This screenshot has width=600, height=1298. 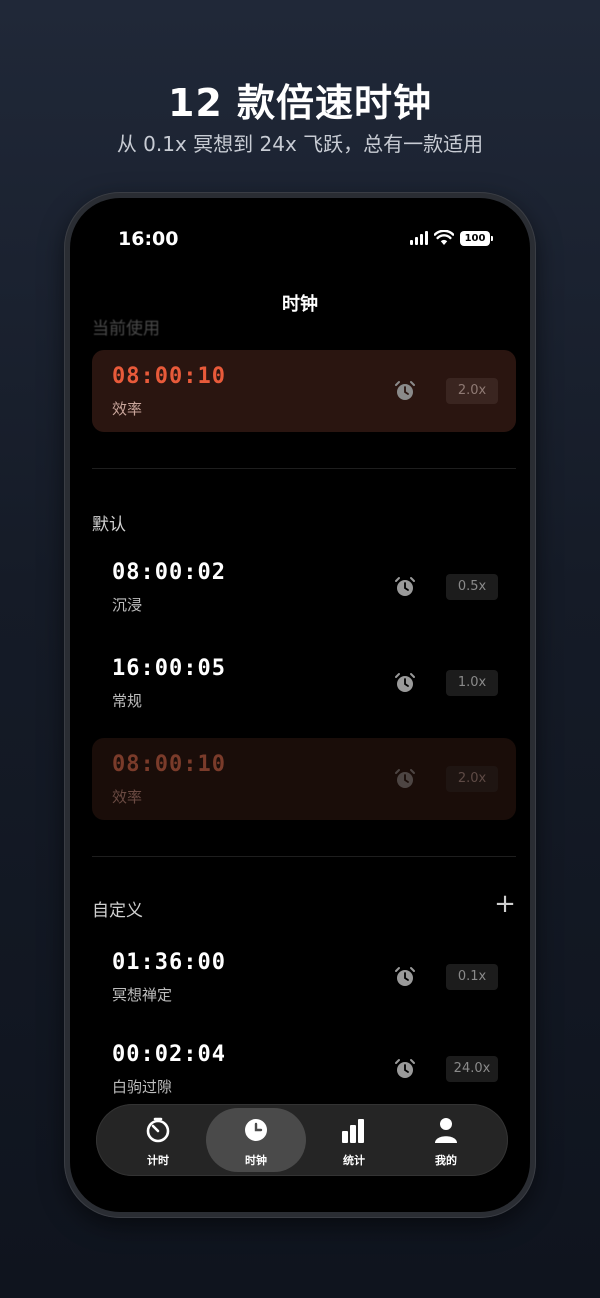 What do you see at coordinates (304, 391) in the screenshot?
I see `clock-row-current: 08:00:10 效率 2.0x` at bounding box center [304, 391].